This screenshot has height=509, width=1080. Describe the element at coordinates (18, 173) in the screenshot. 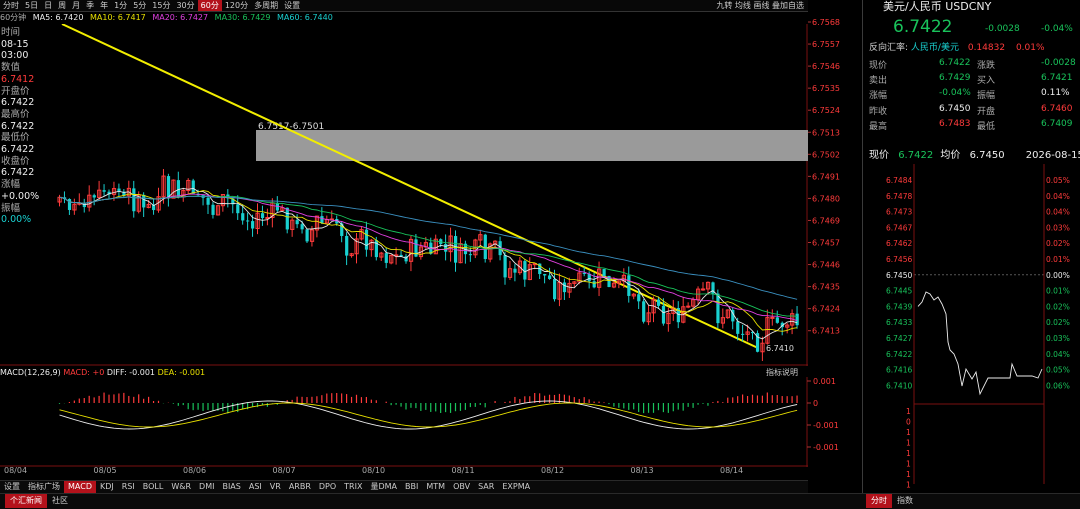

I see `info-close: 6.7422` at that location.